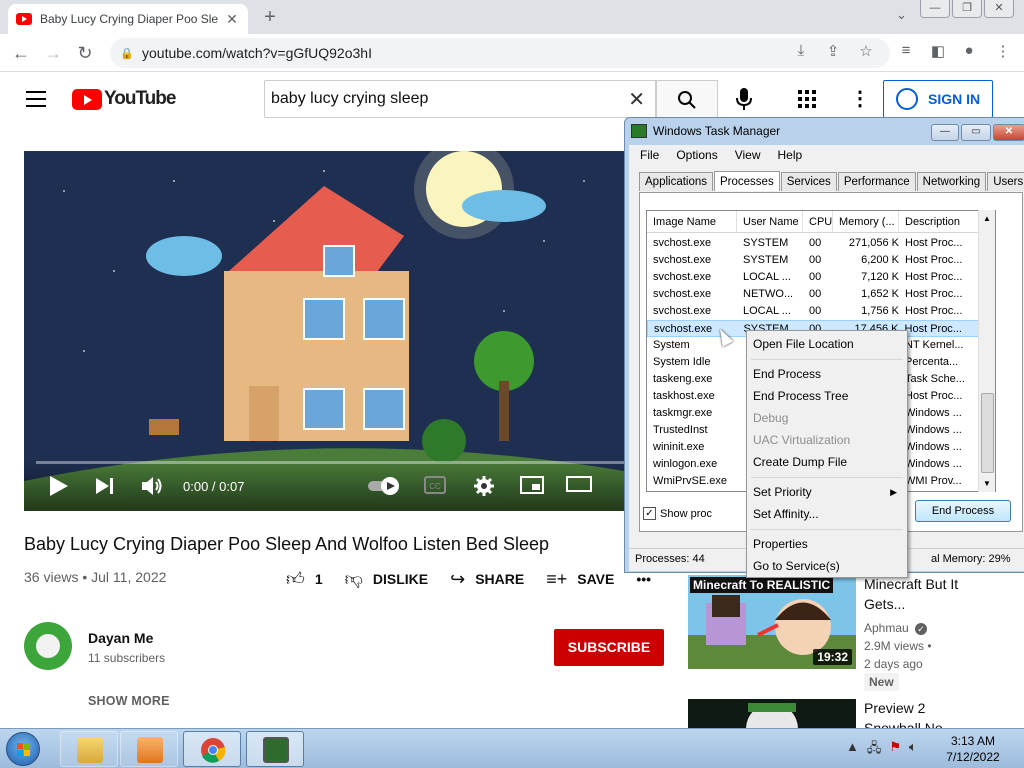 The image size is (1024, 768). Describe the element at coordinates (120, 638) in the screenshot. I see `channel-name: Dayan Me` at that location.